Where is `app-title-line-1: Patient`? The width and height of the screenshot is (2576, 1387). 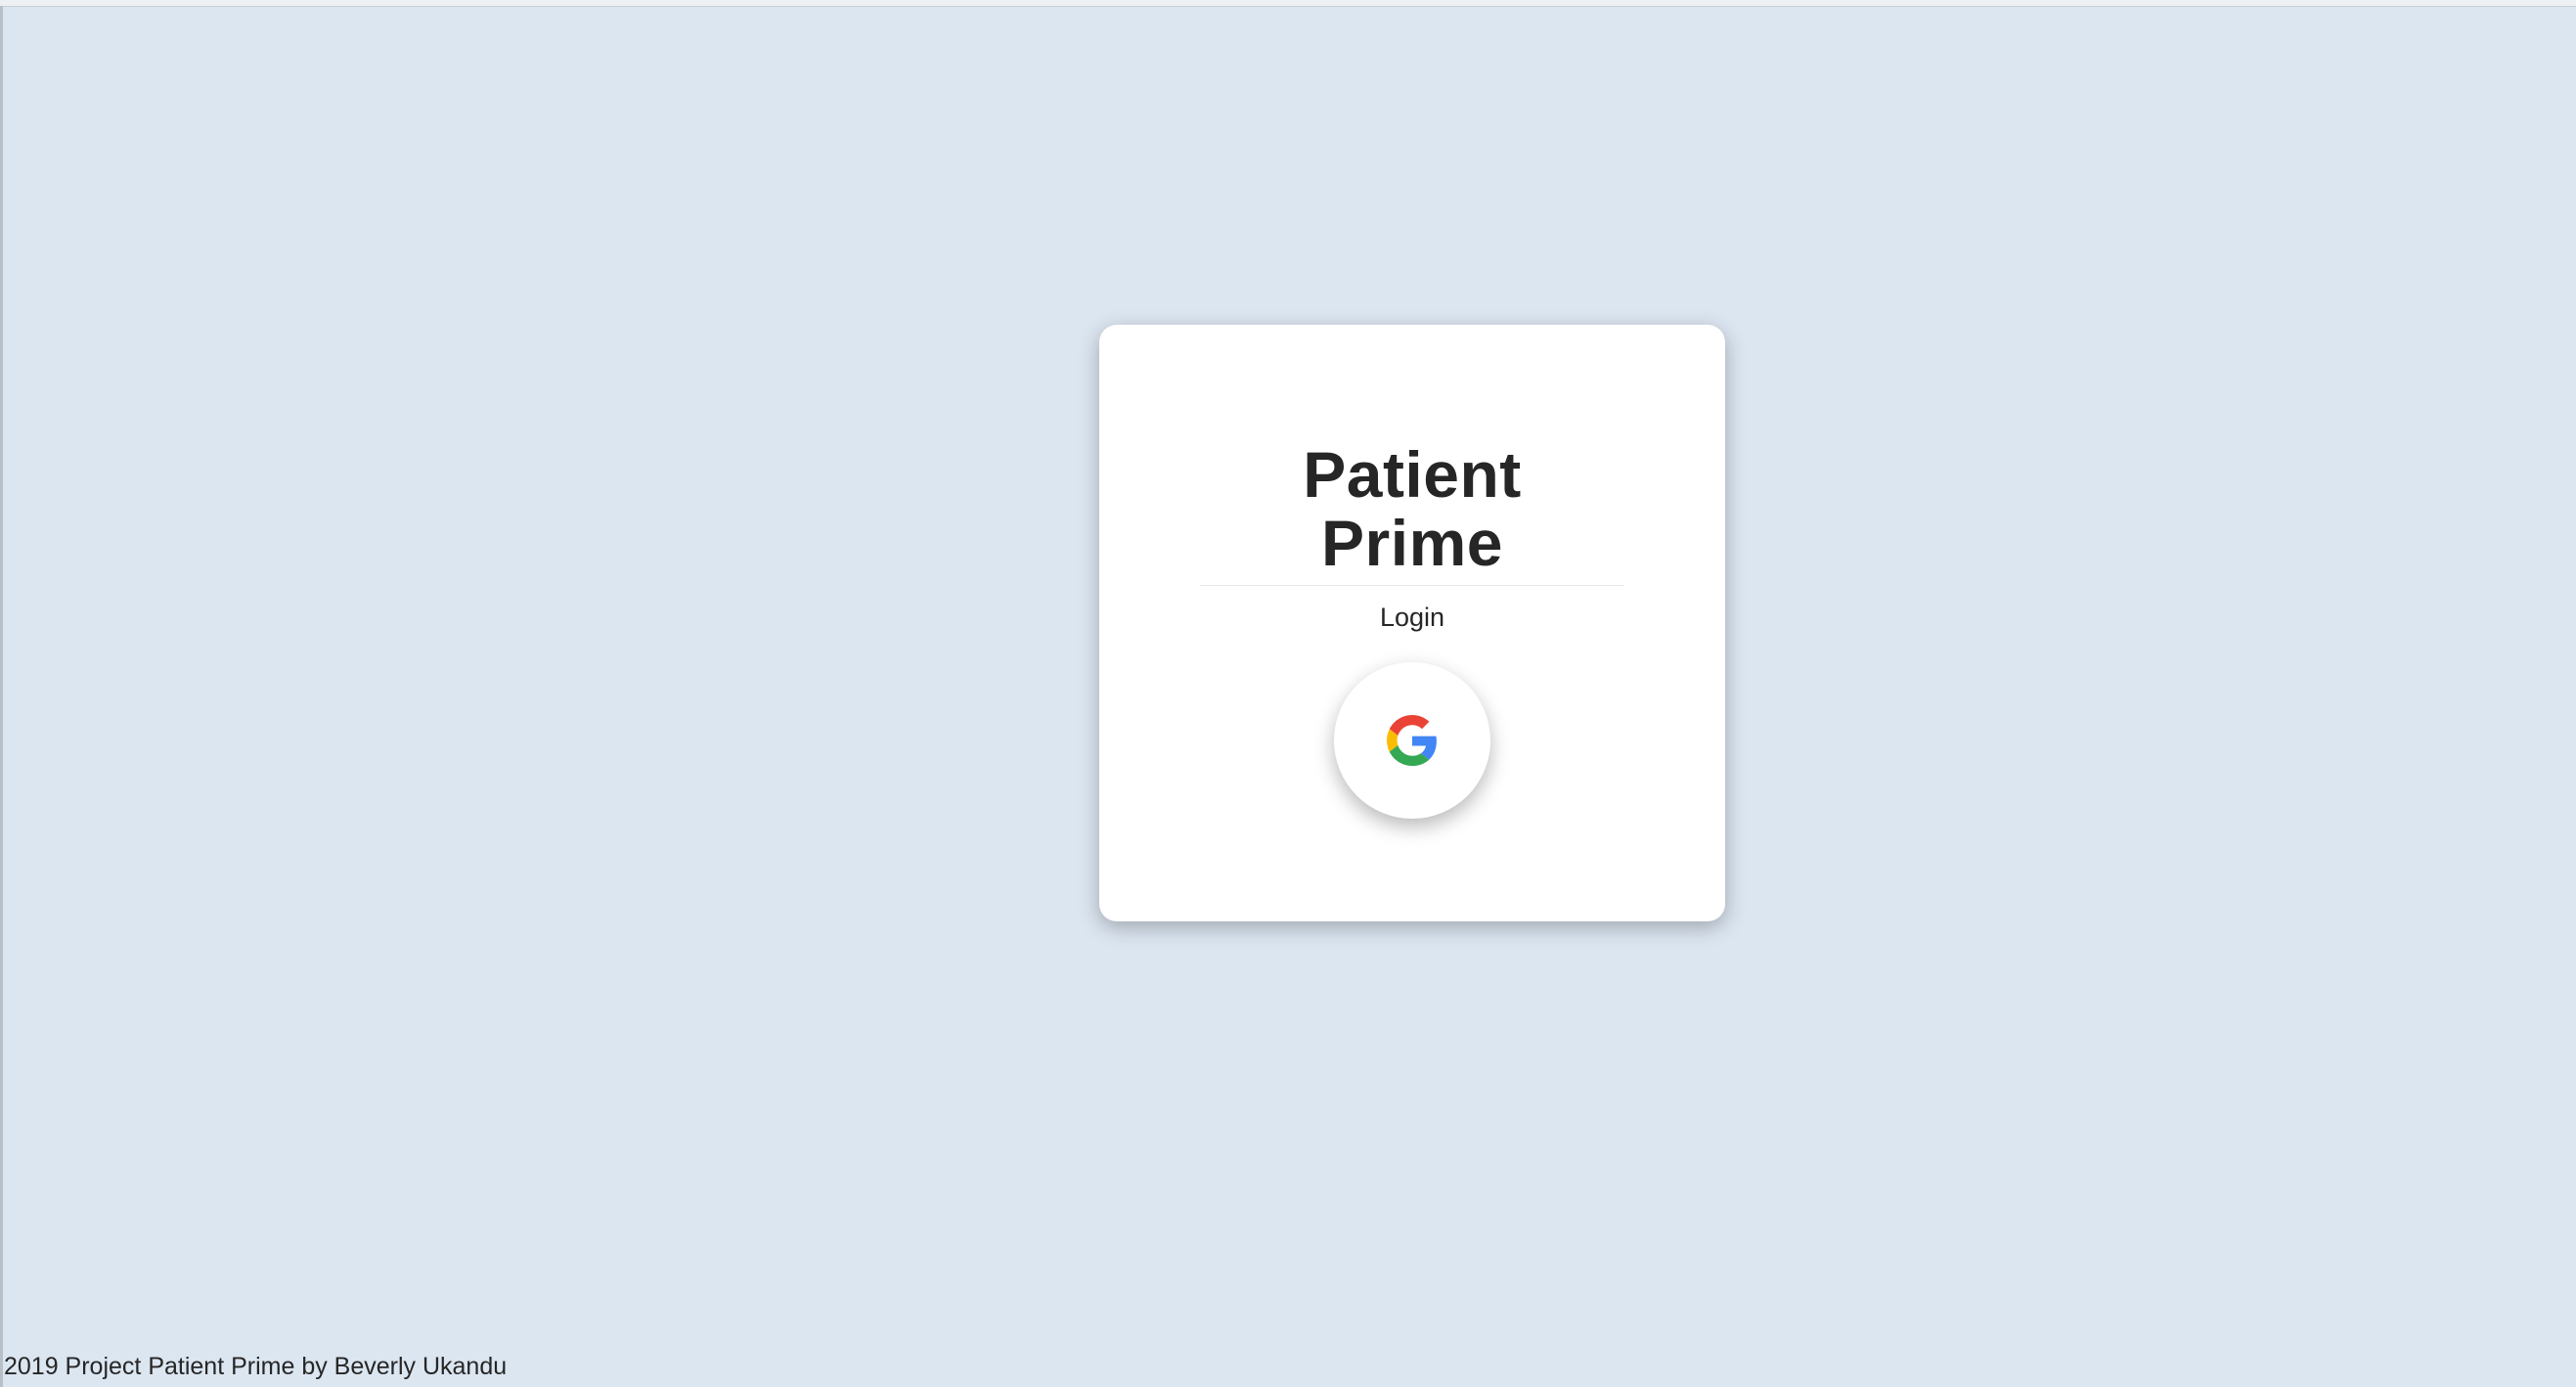 app-title-line-1: Patient is located at coordinates (1412, 474).